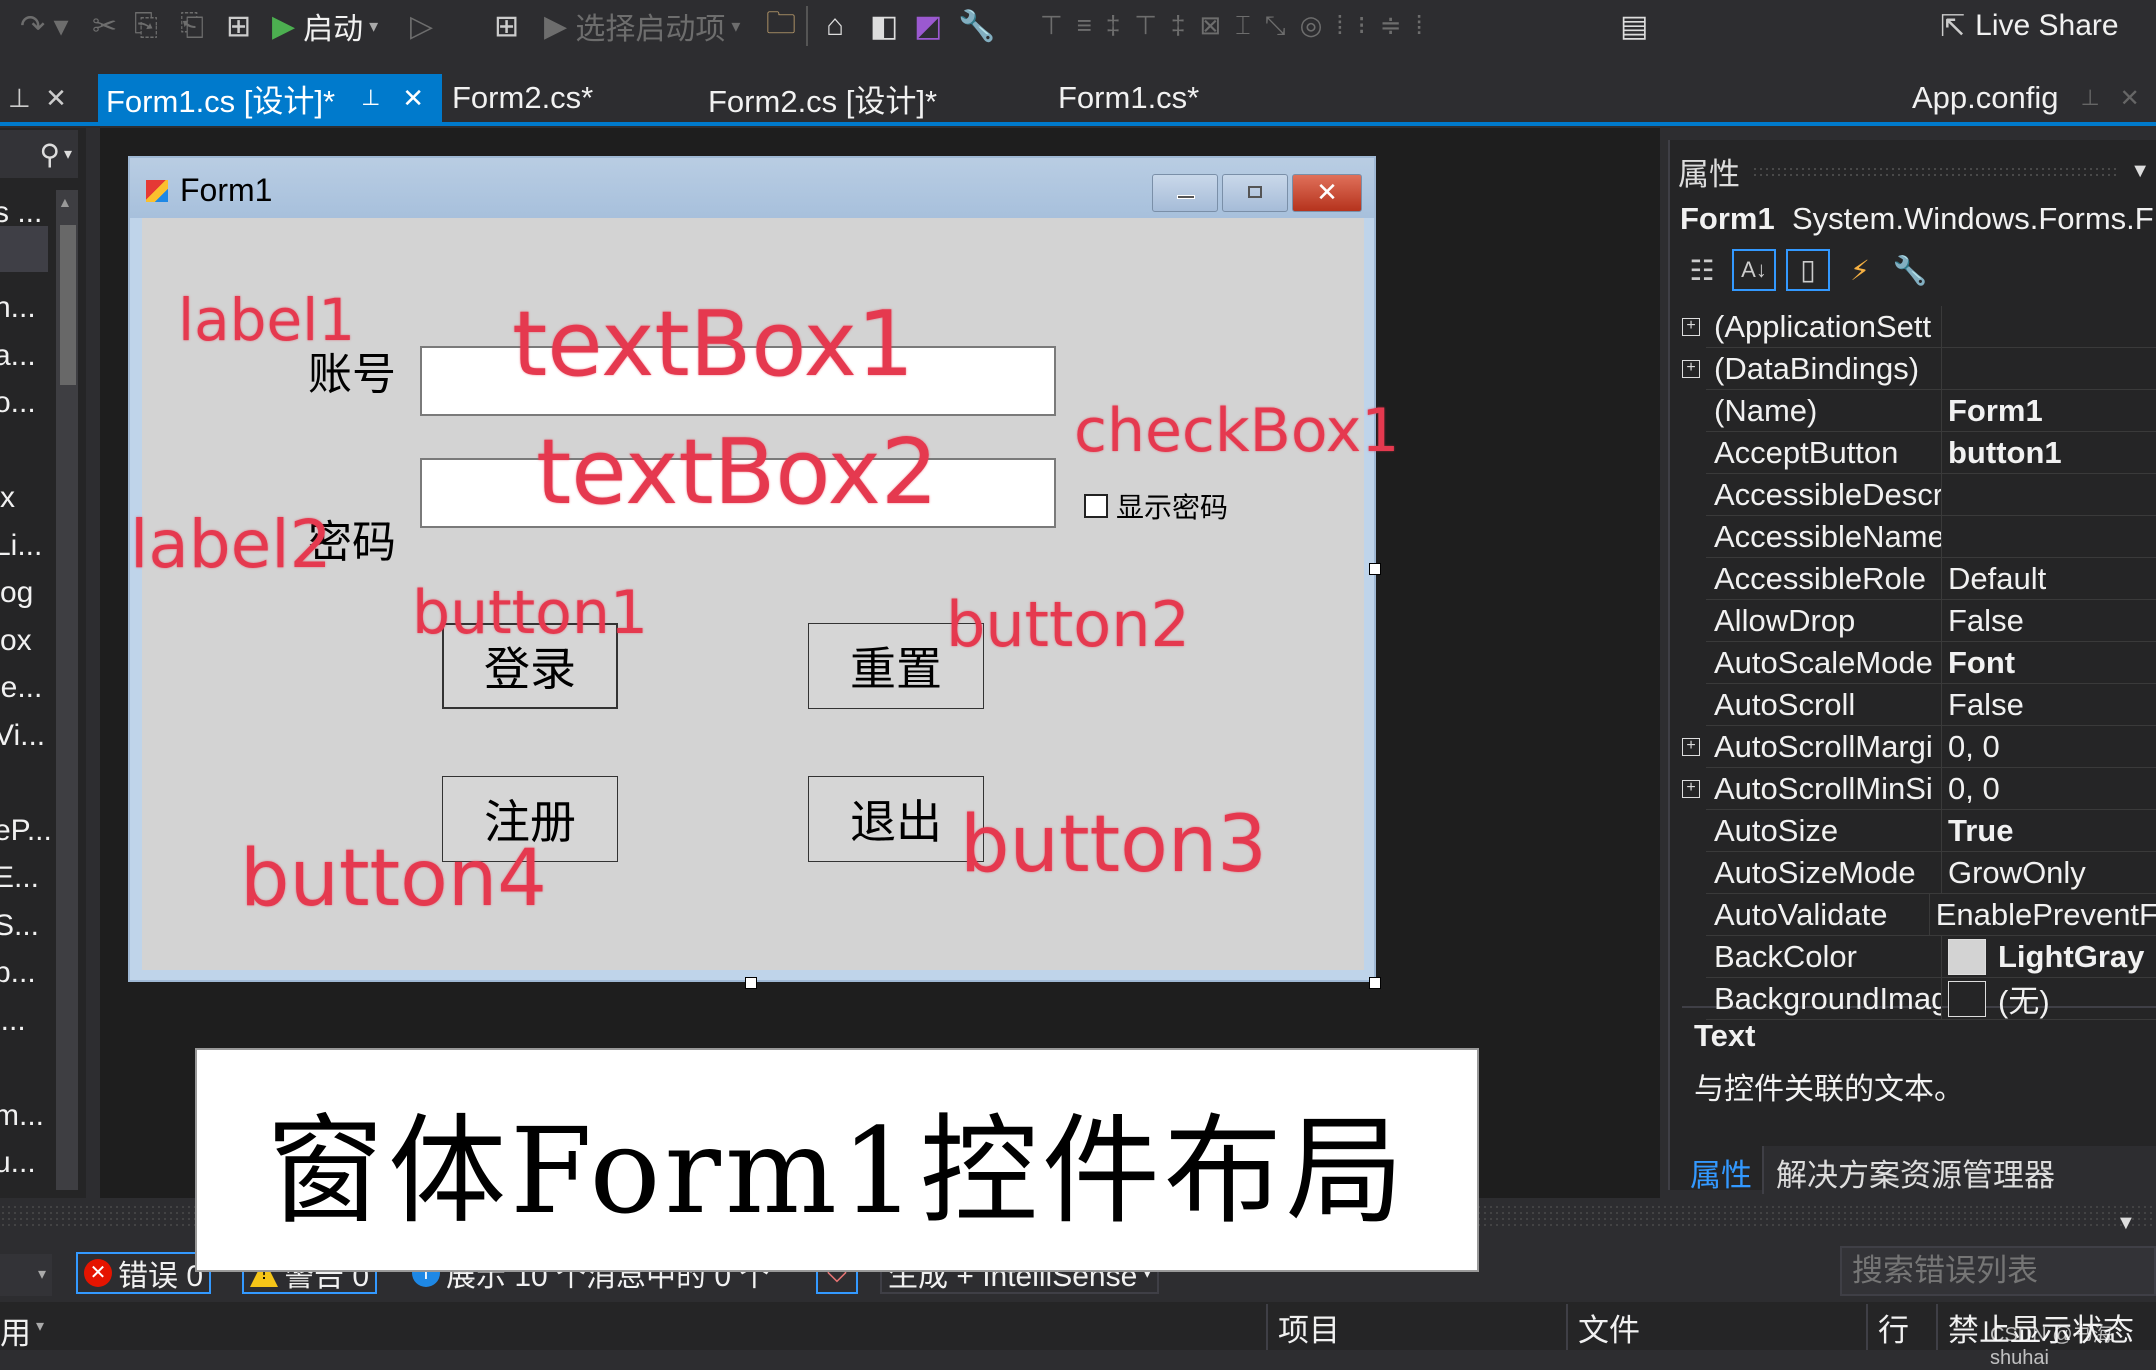  What do you see at coordinates (2002, 453) in the screenshot?
I see `property-value: button1` at bounding box center [2002, 453].